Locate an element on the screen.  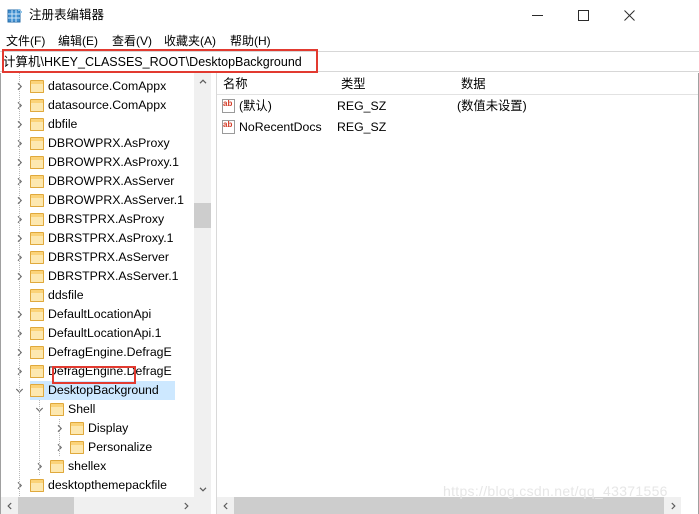
menu-bar: 文件(F) 编辑(E) 查看(V) 收藏夹(A) 帮助(H) is located at coordinates (349, 41).